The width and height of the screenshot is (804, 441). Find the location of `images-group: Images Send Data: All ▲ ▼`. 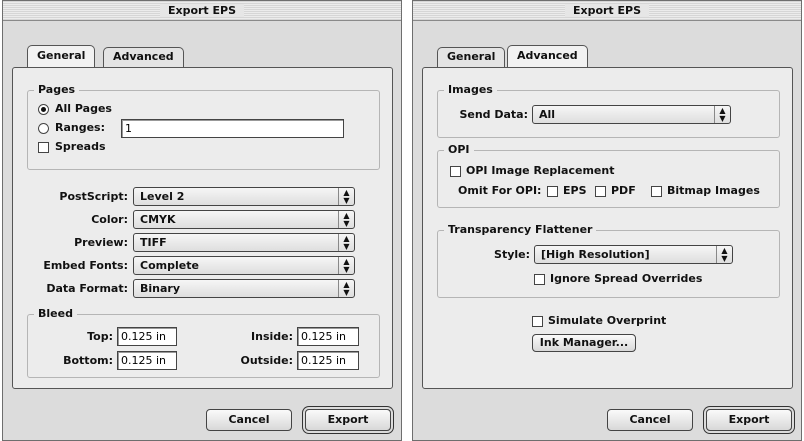

images-group: Images Send Data: All ▲ ▼ is located at coordinates (608, 110).